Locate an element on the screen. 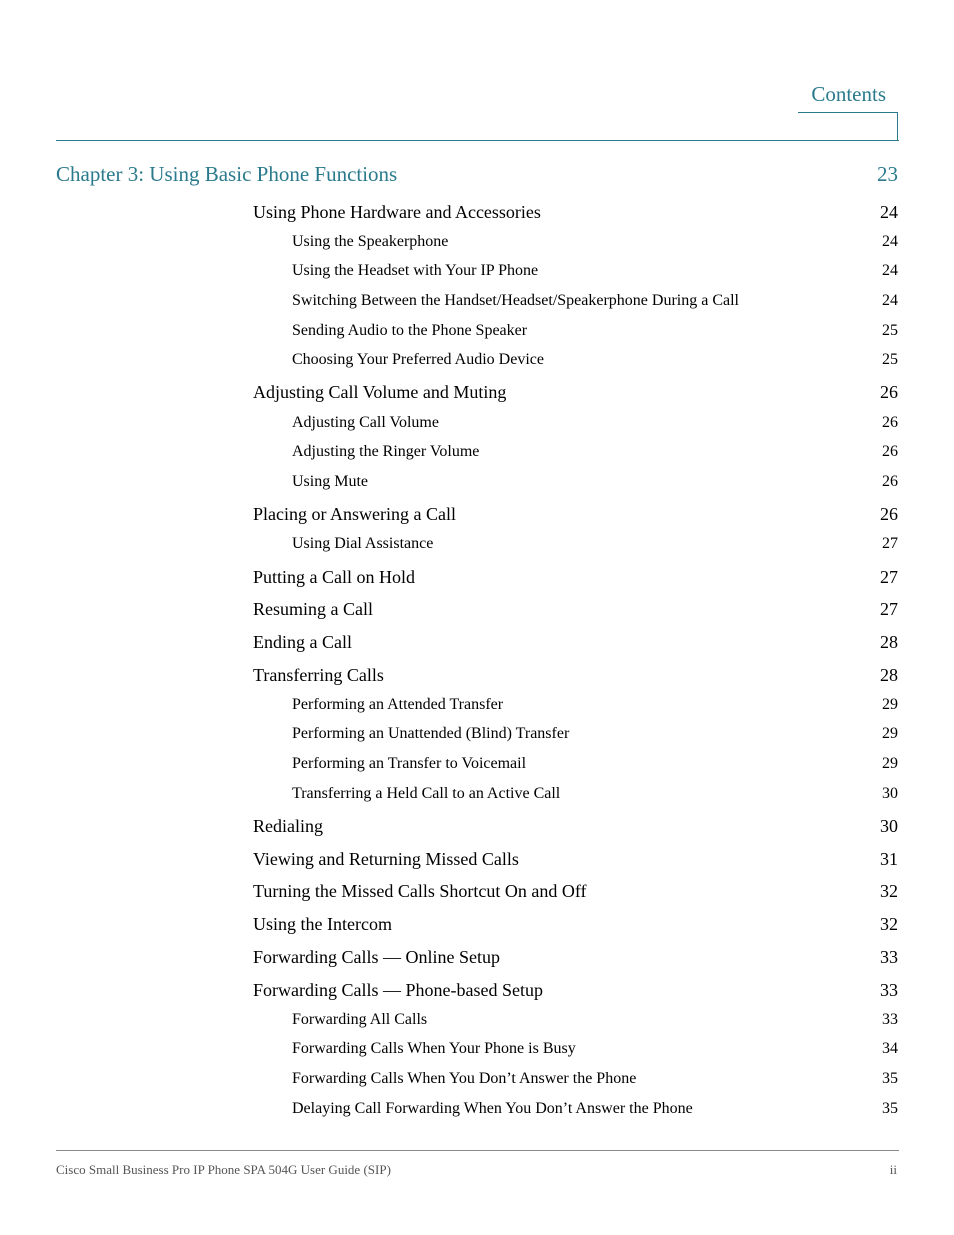 The image size is (954, 1235). header-rule is located at coordinates (477, 140).